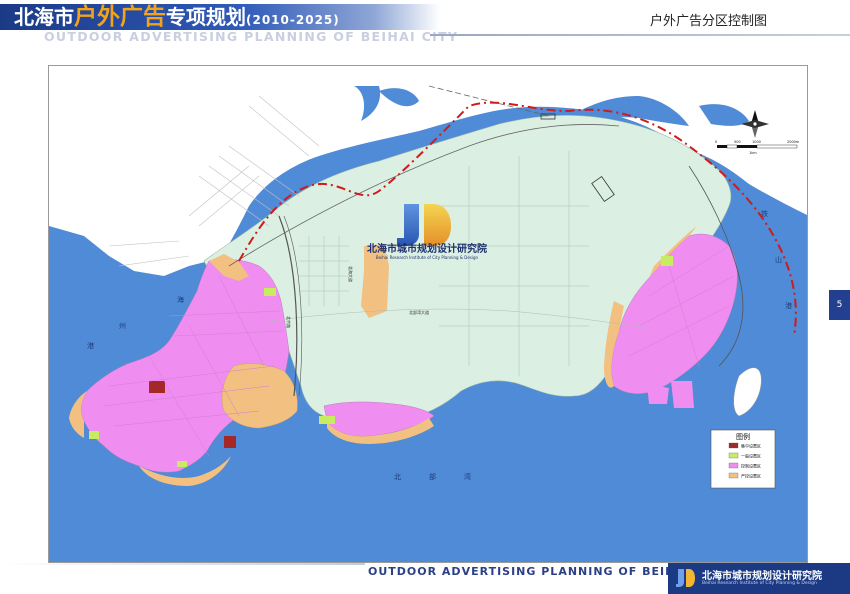 Image resolution: width=850 pixels, height=594 pixels. Describe the element at coordinates (733, 445) in the screenshot. I see `legend-swatch-central` at that location.